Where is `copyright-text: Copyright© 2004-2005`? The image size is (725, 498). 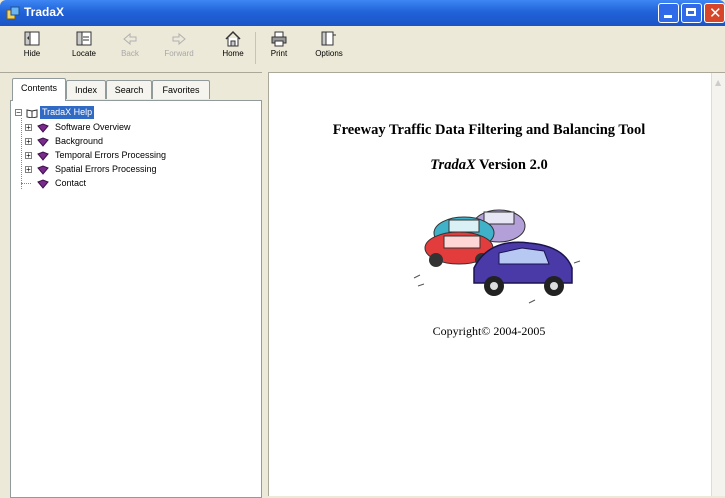
copyright-text: Copyright© 2004-2005 is located at coordinates (489, 331).